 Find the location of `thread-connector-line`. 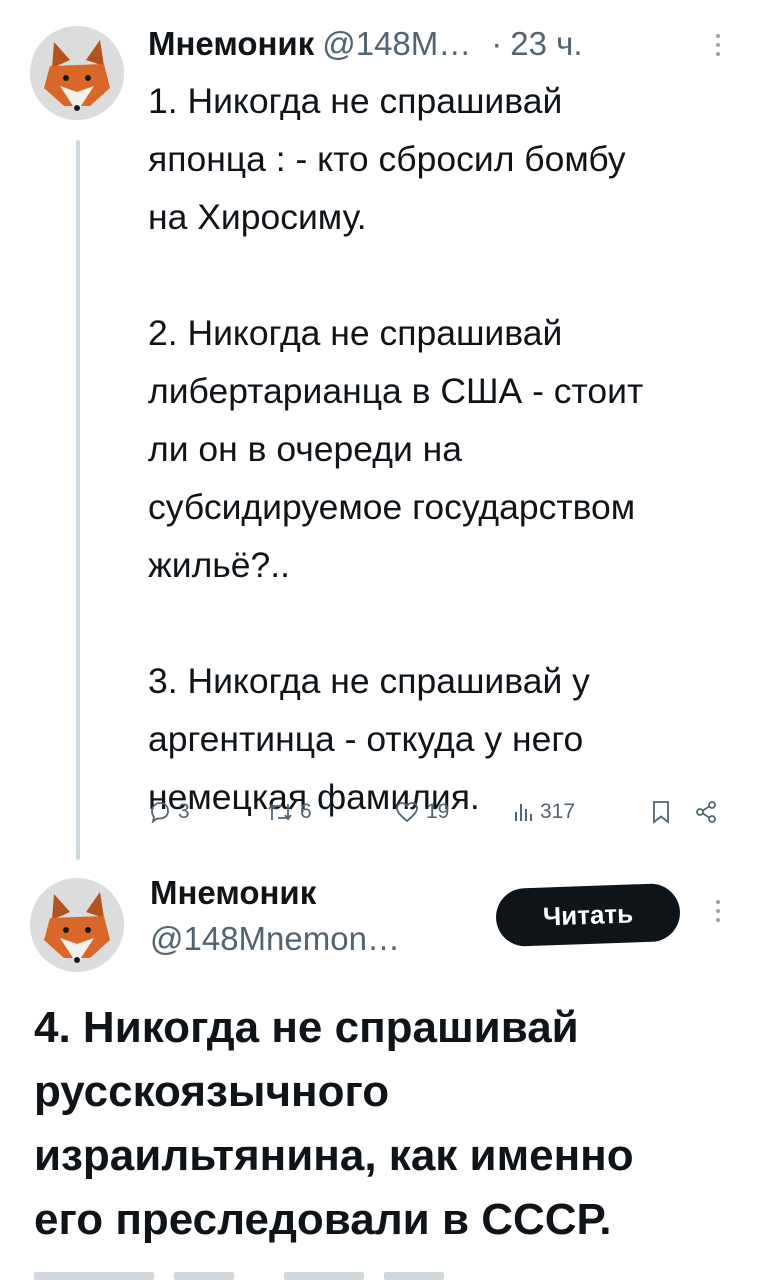

thread-connector-line is located at coordinates (78, 500).